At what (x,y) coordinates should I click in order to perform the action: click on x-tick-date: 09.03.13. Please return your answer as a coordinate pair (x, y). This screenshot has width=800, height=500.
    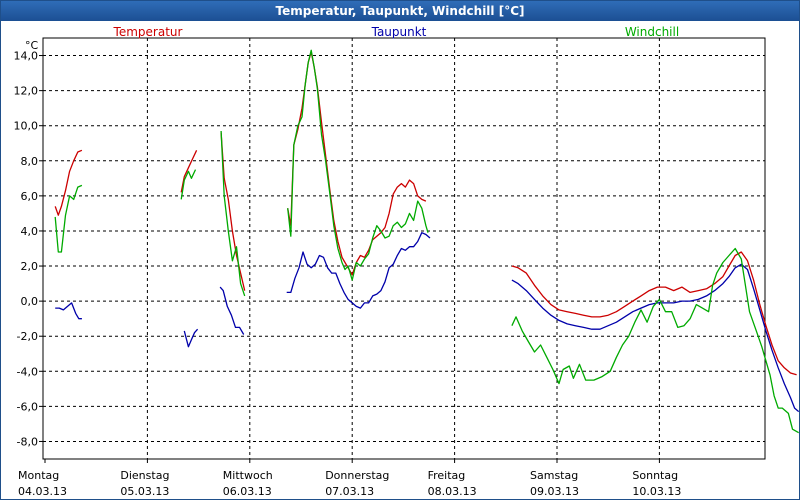
    Looking at the image, I should click on (554, 491).